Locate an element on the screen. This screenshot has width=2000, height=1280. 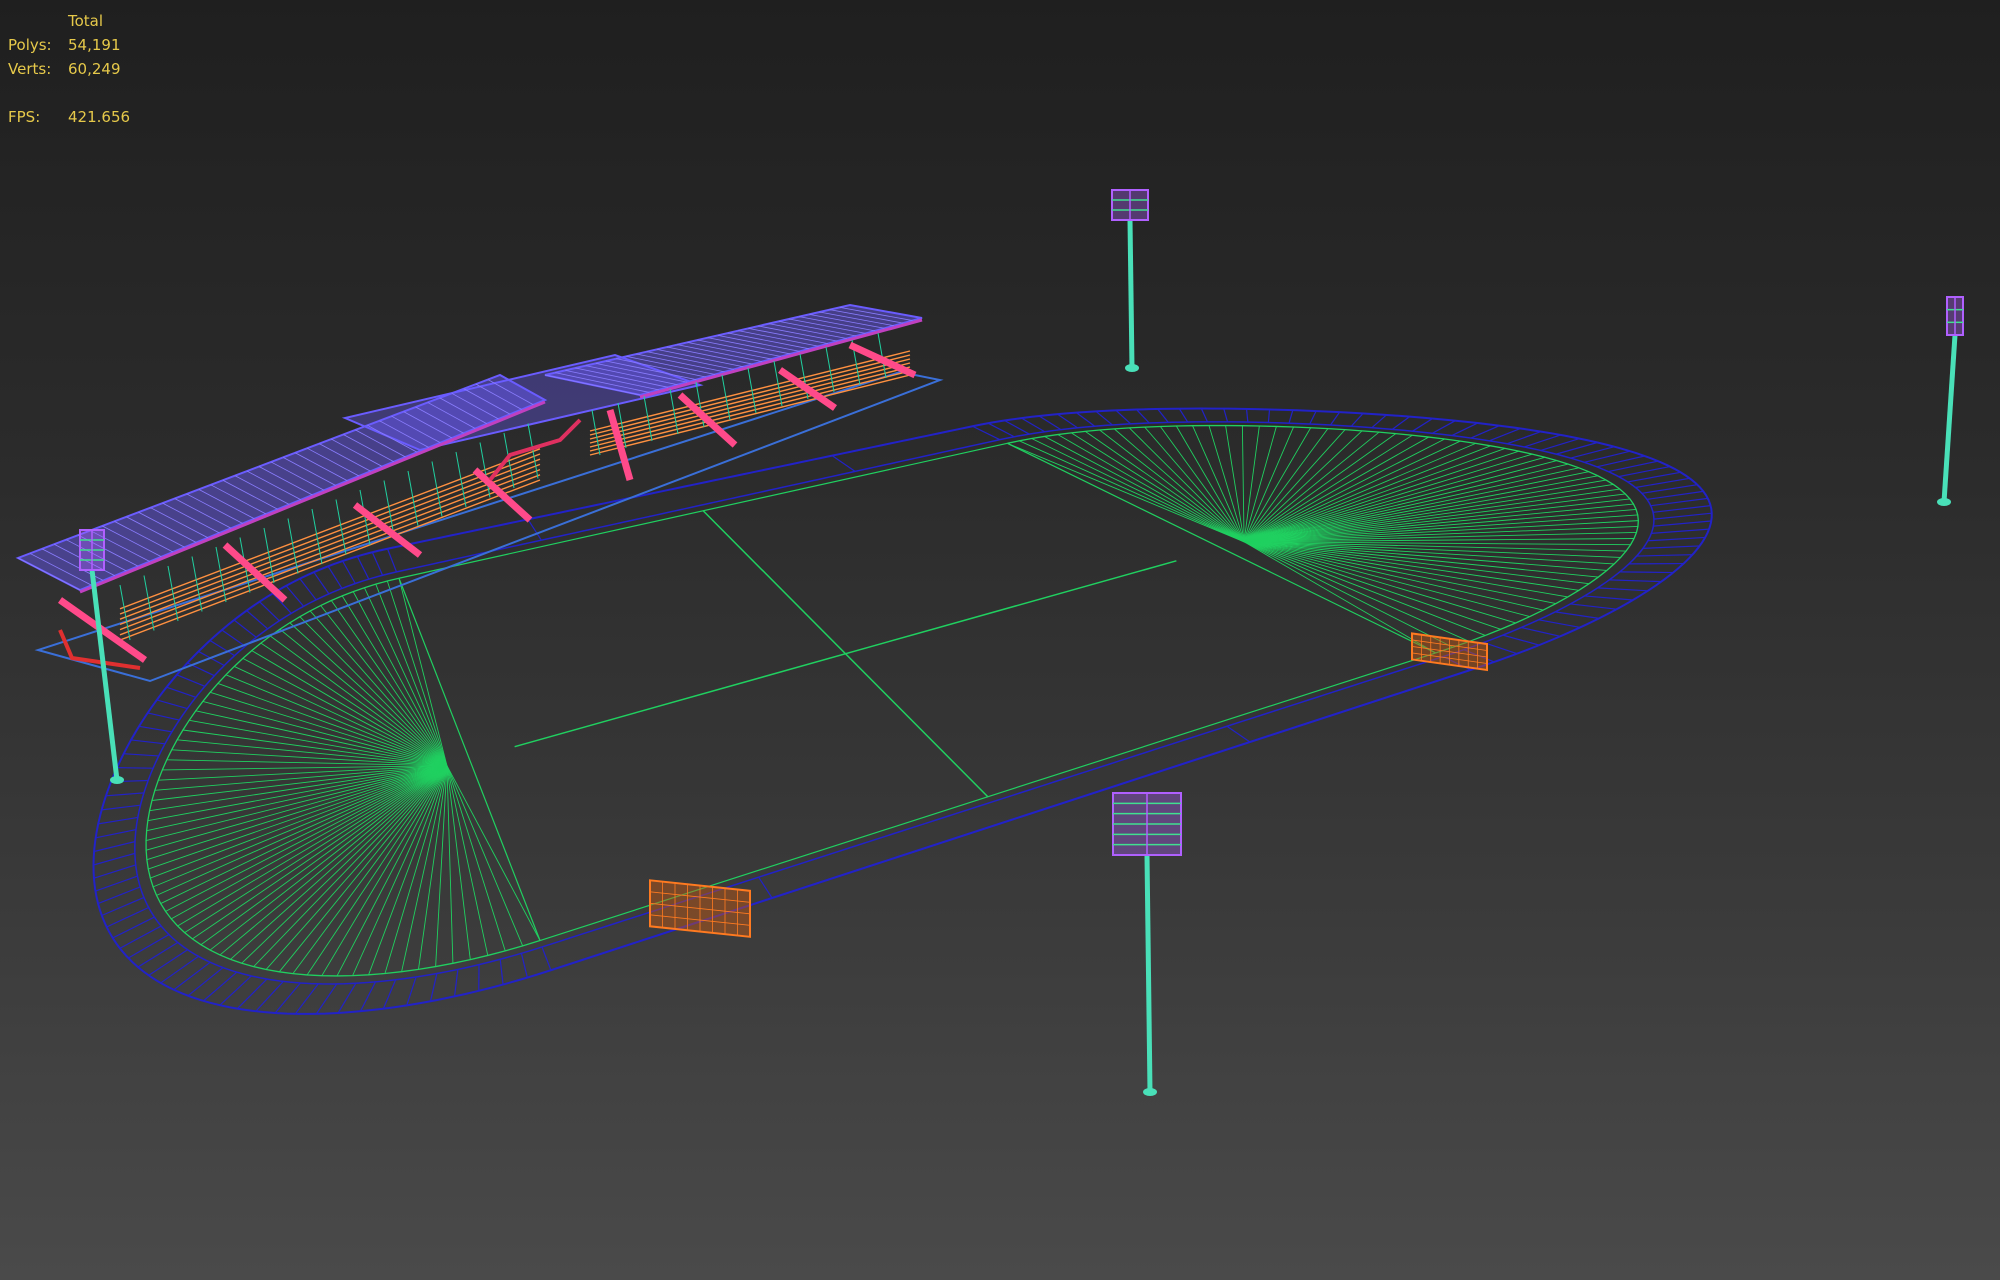
center-line is located at coordinates (845, 654).